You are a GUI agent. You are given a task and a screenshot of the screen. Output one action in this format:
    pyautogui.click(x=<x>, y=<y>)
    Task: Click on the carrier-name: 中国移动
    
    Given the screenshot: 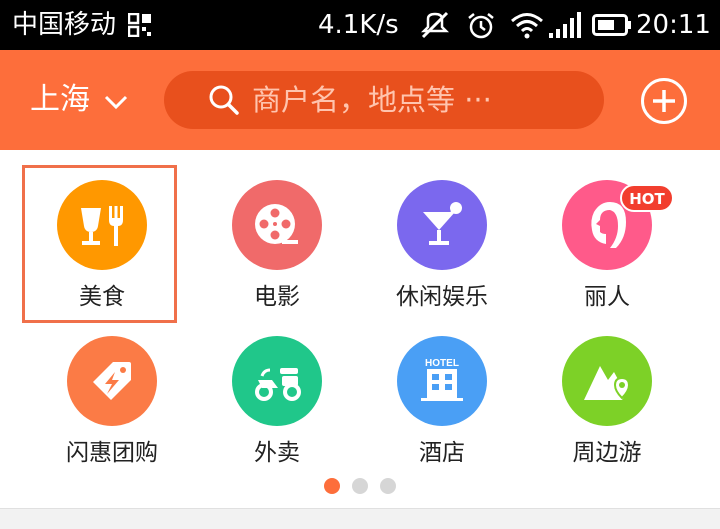 What is the action you would take?
    pyautogui.click(x=64, y=25)
    